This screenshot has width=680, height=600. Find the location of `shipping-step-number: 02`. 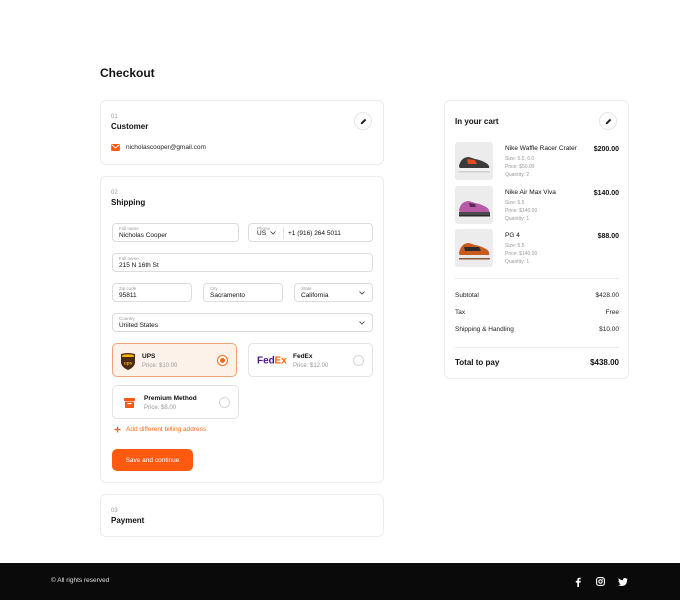

shipping-step-number: 02 is located at coordinates (114, 193).